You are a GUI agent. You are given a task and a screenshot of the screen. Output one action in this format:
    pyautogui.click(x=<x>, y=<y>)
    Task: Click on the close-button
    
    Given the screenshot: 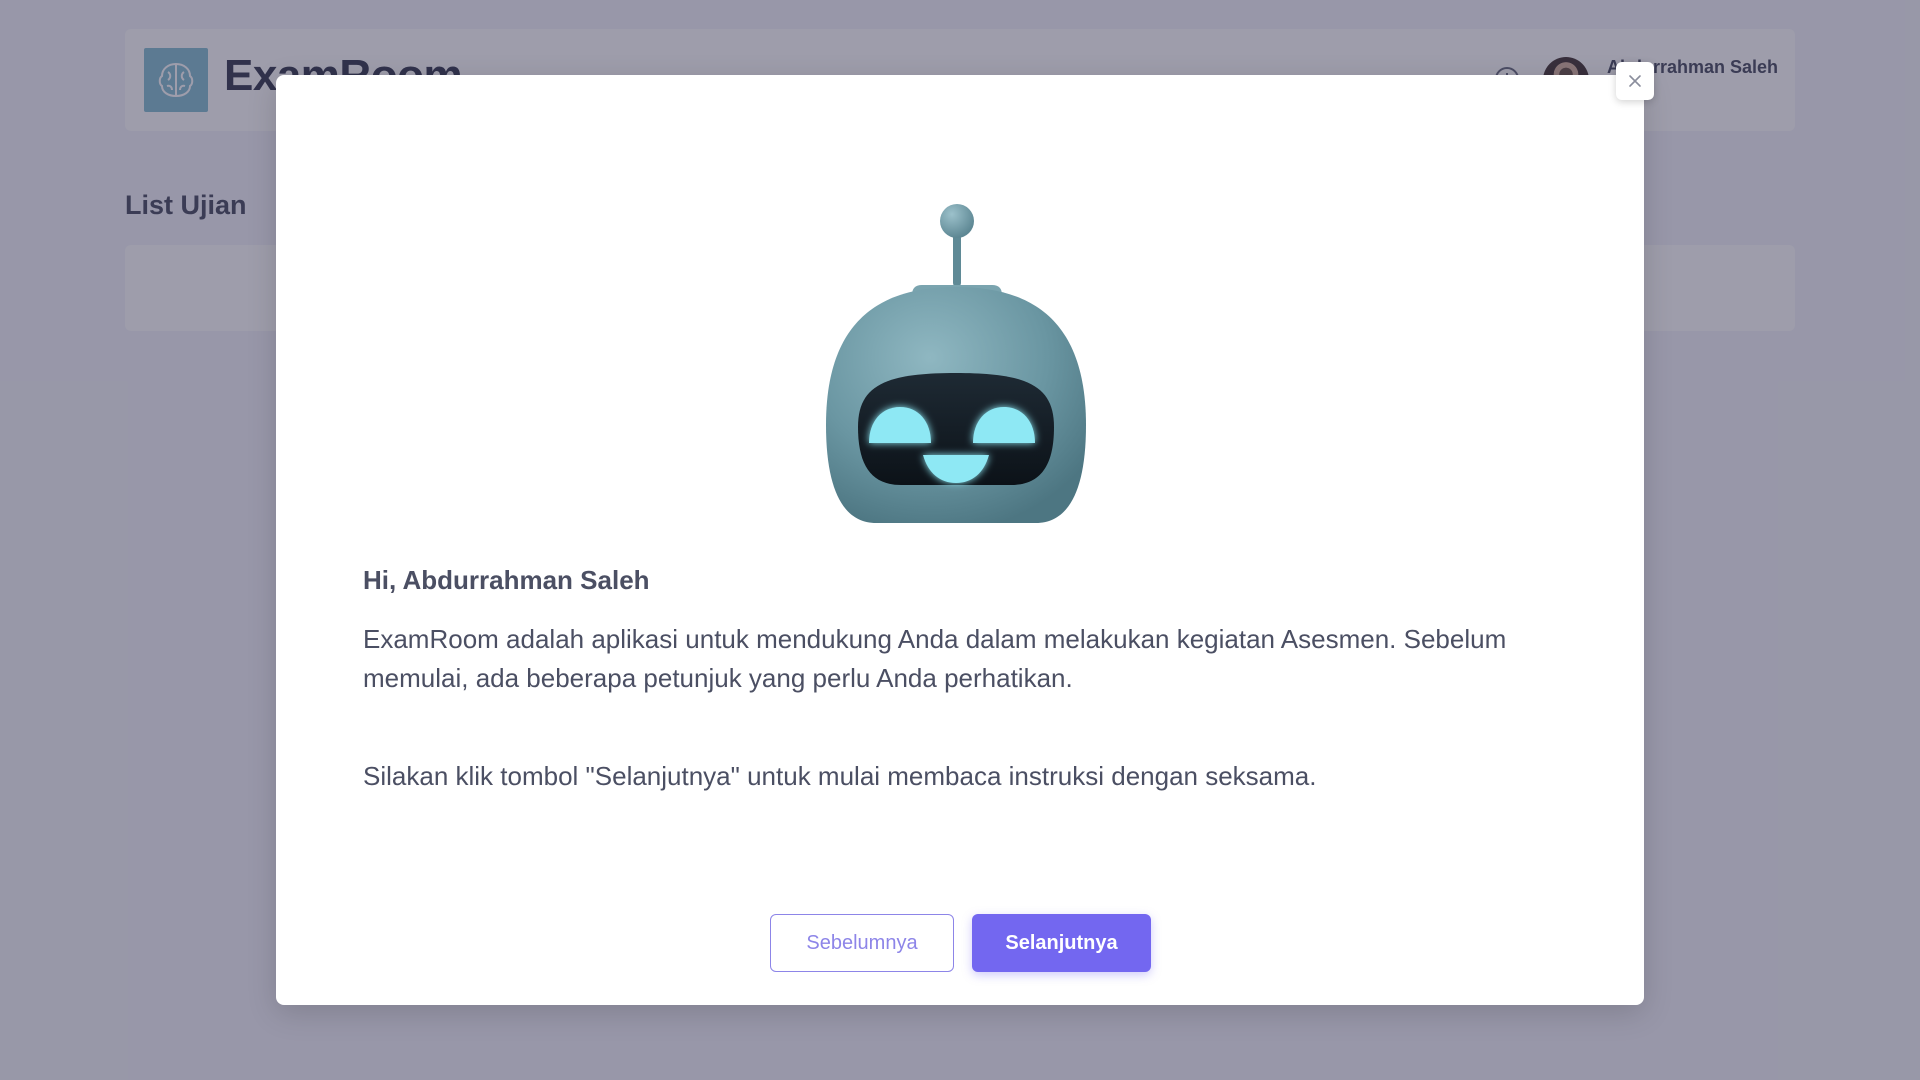 What is the action you would take?
    pyautogui.click(x=1635, y=81)
    